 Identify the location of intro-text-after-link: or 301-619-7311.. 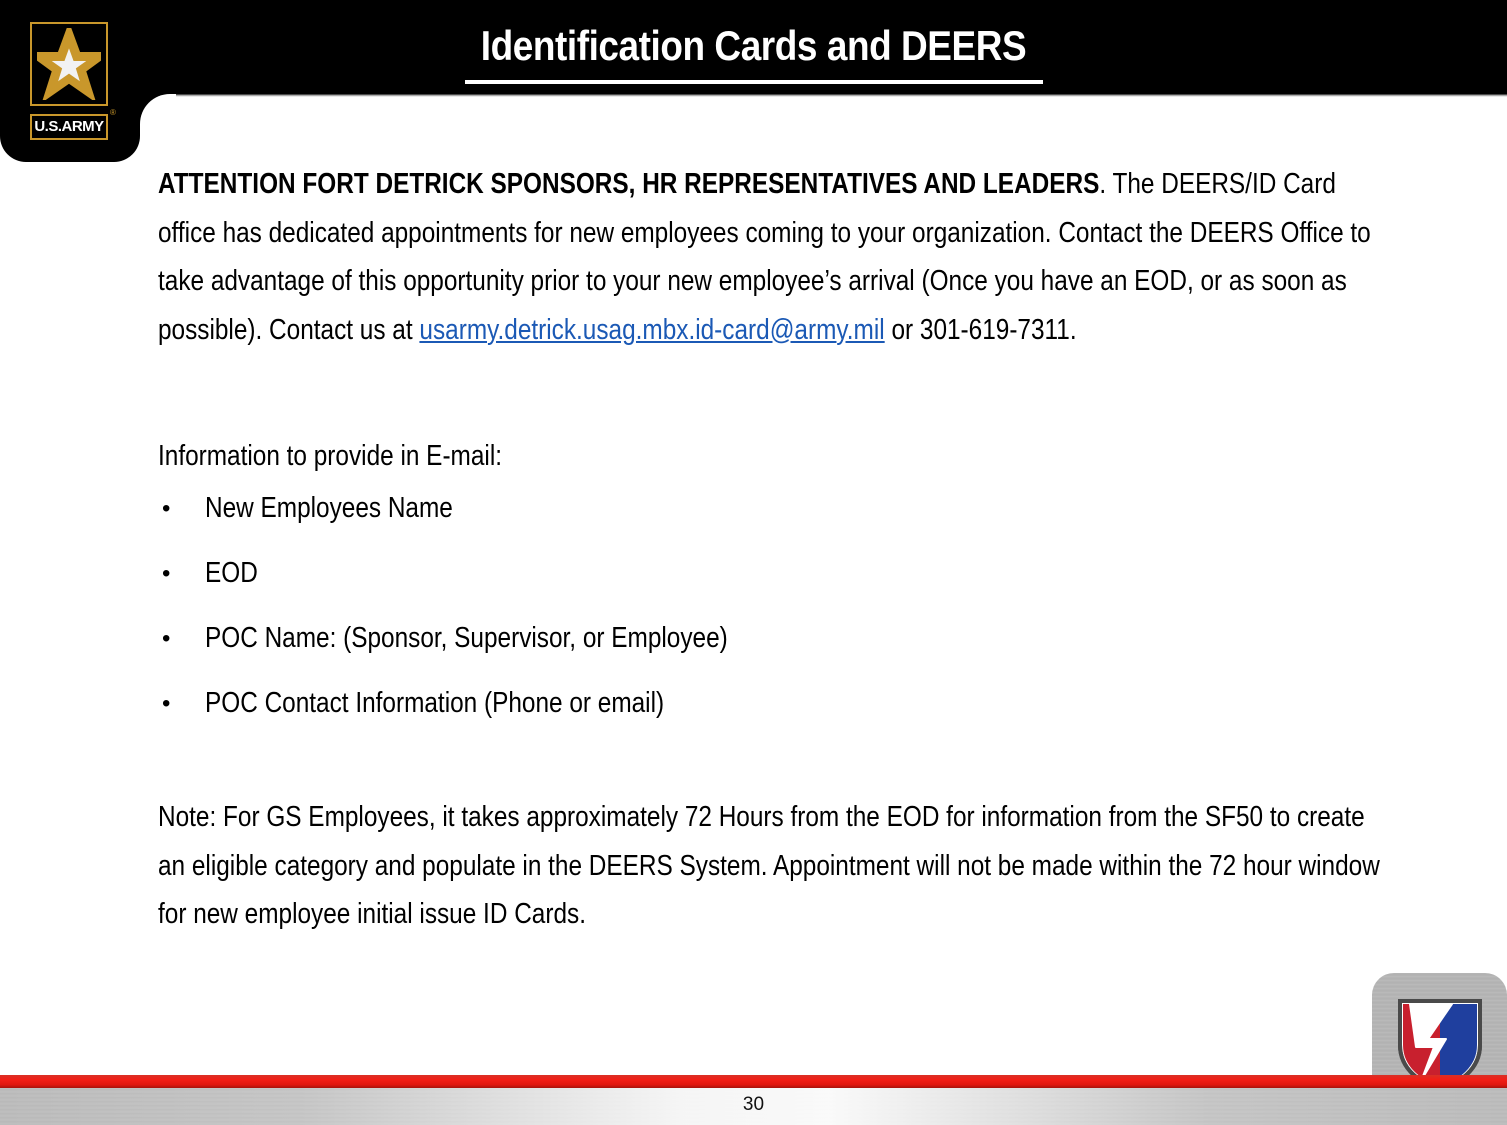
(980, 329).